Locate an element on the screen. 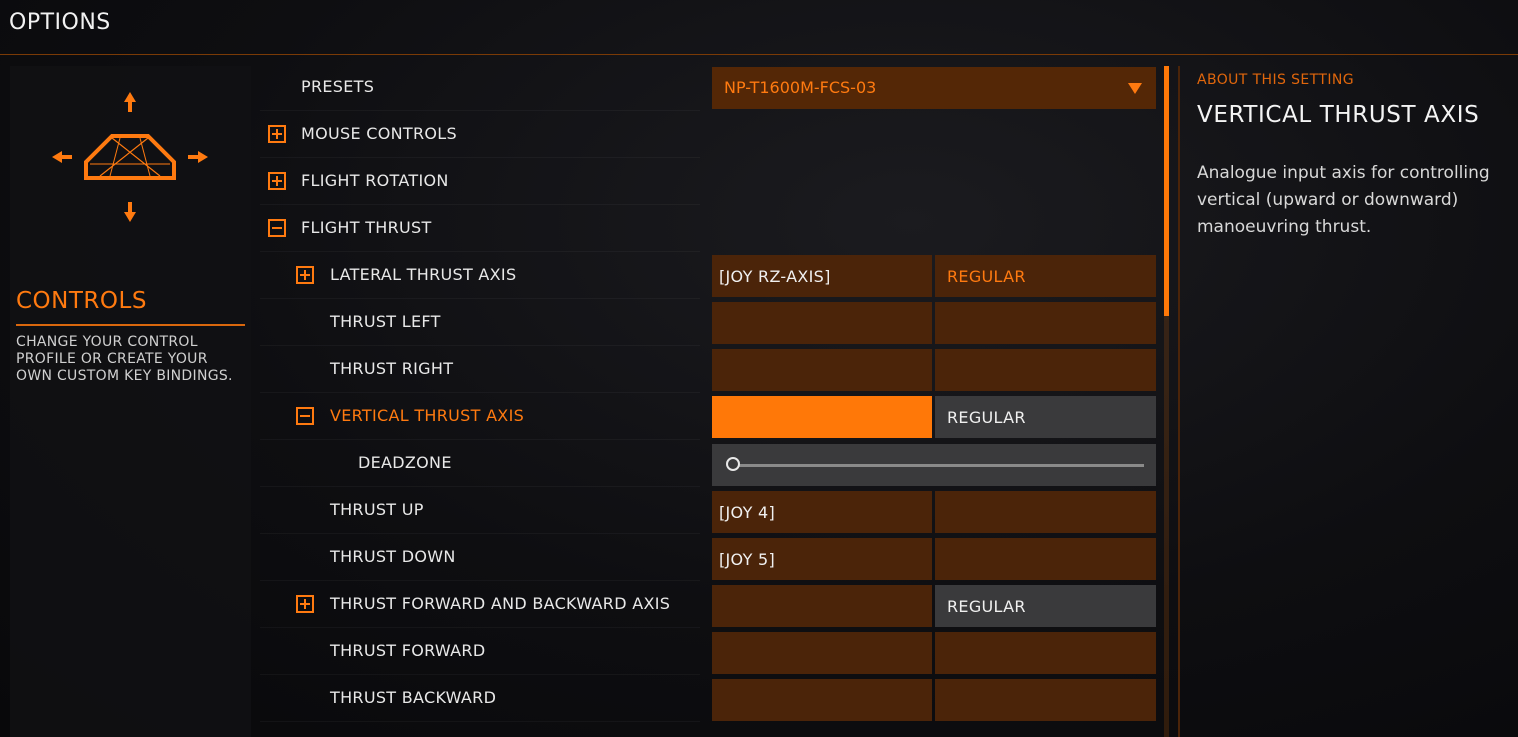 The height and width of the screenshot is (737, 1518). arrow-down-icon is located at coordinates (130, 212).